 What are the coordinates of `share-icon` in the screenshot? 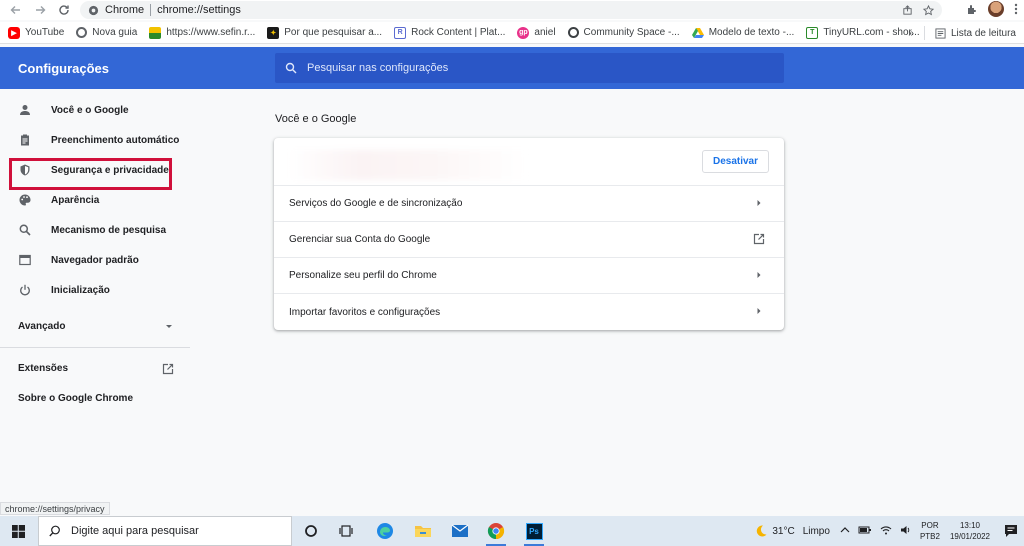 It's located at (907, 10).